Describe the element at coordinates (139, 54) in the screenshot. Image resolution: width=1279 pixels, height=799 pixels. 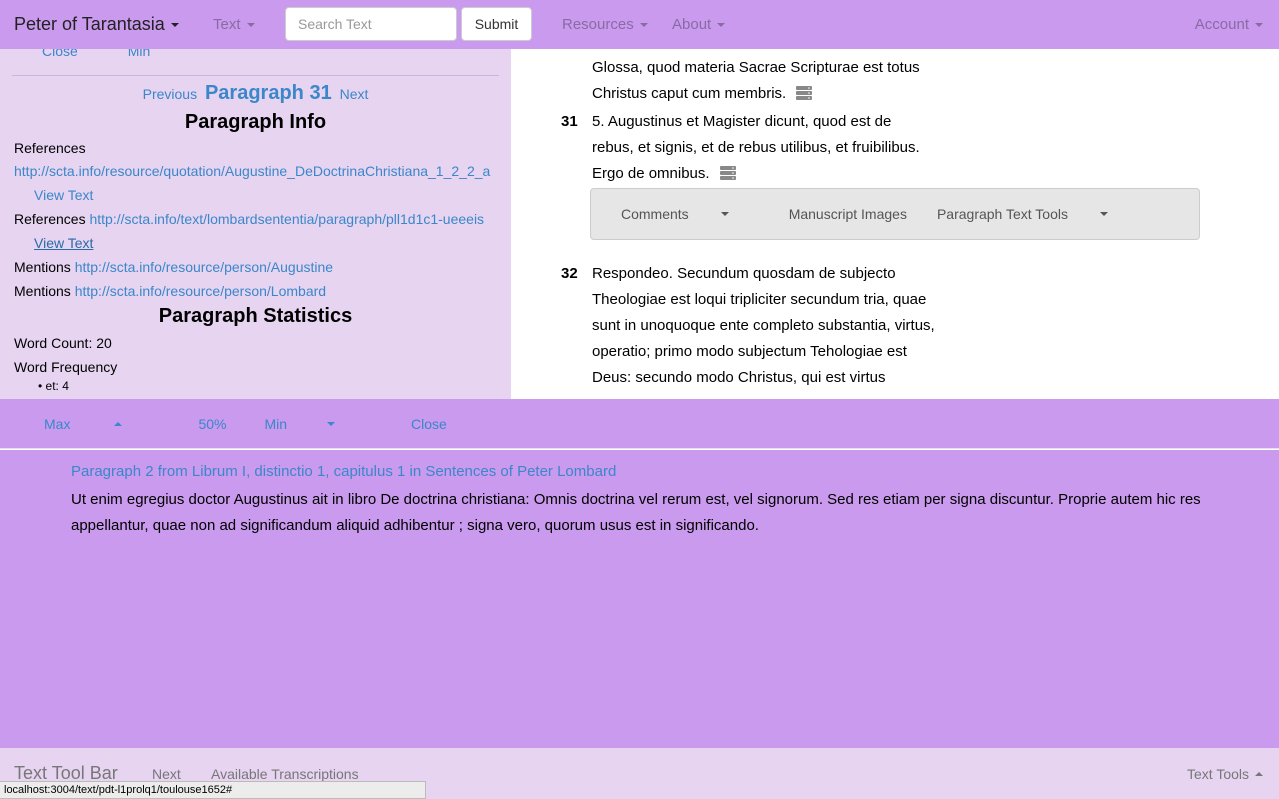
I see `sidebar-min-link: Min` at that location.